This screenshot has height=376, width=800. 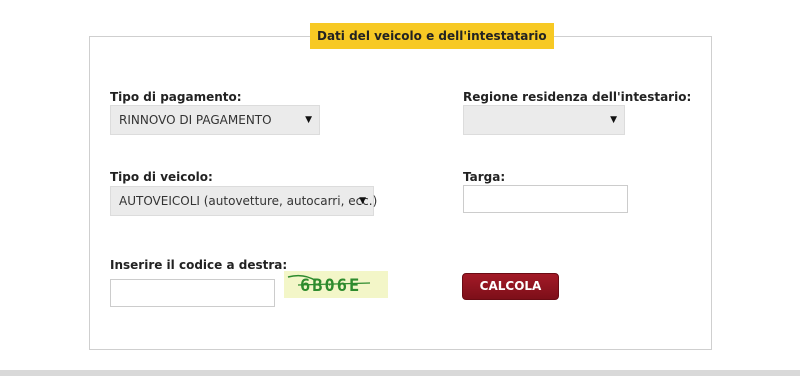 What do you see at coordinates (484, 177) in the screenshot?
I see `plate-label: Targa:` at bounding box center [484, 177].